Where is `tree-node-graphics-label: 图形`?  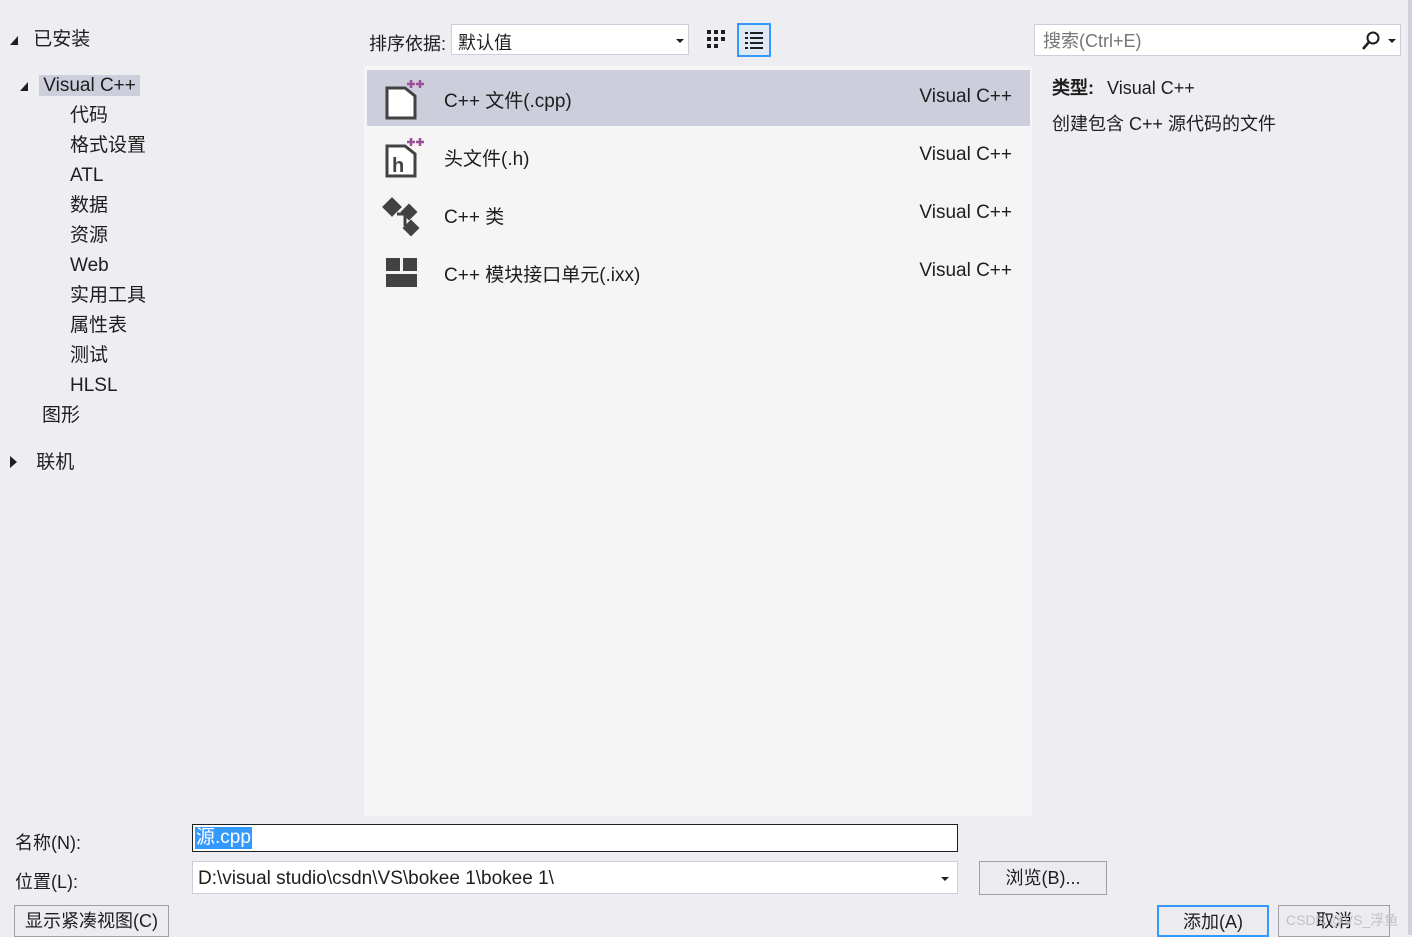 tree-node-graphics-label: 图形 is located at coordinates (61, 415).